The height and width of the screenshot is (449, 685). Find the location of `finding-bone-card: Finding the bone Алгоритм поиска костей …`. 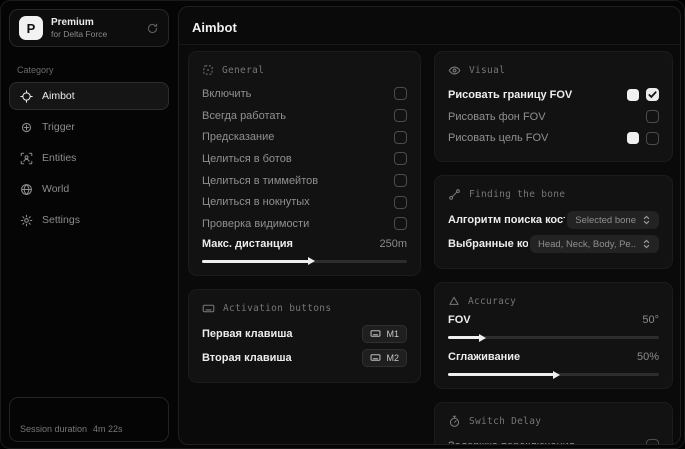

finding-bone-card: Finding the bone Алгоритм поиска костей … is located at coordinates (553, 222).